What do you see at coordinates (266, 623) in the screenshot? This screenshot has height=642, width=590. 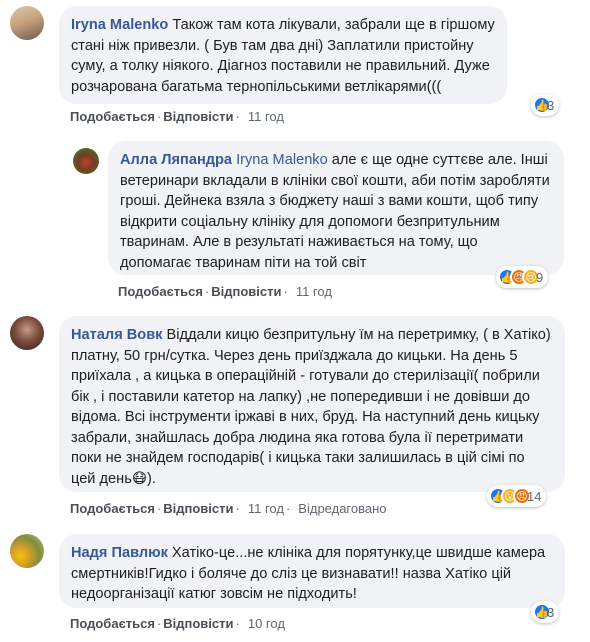 I see `timestamp: 10 год` at bounding box center [266, 623].